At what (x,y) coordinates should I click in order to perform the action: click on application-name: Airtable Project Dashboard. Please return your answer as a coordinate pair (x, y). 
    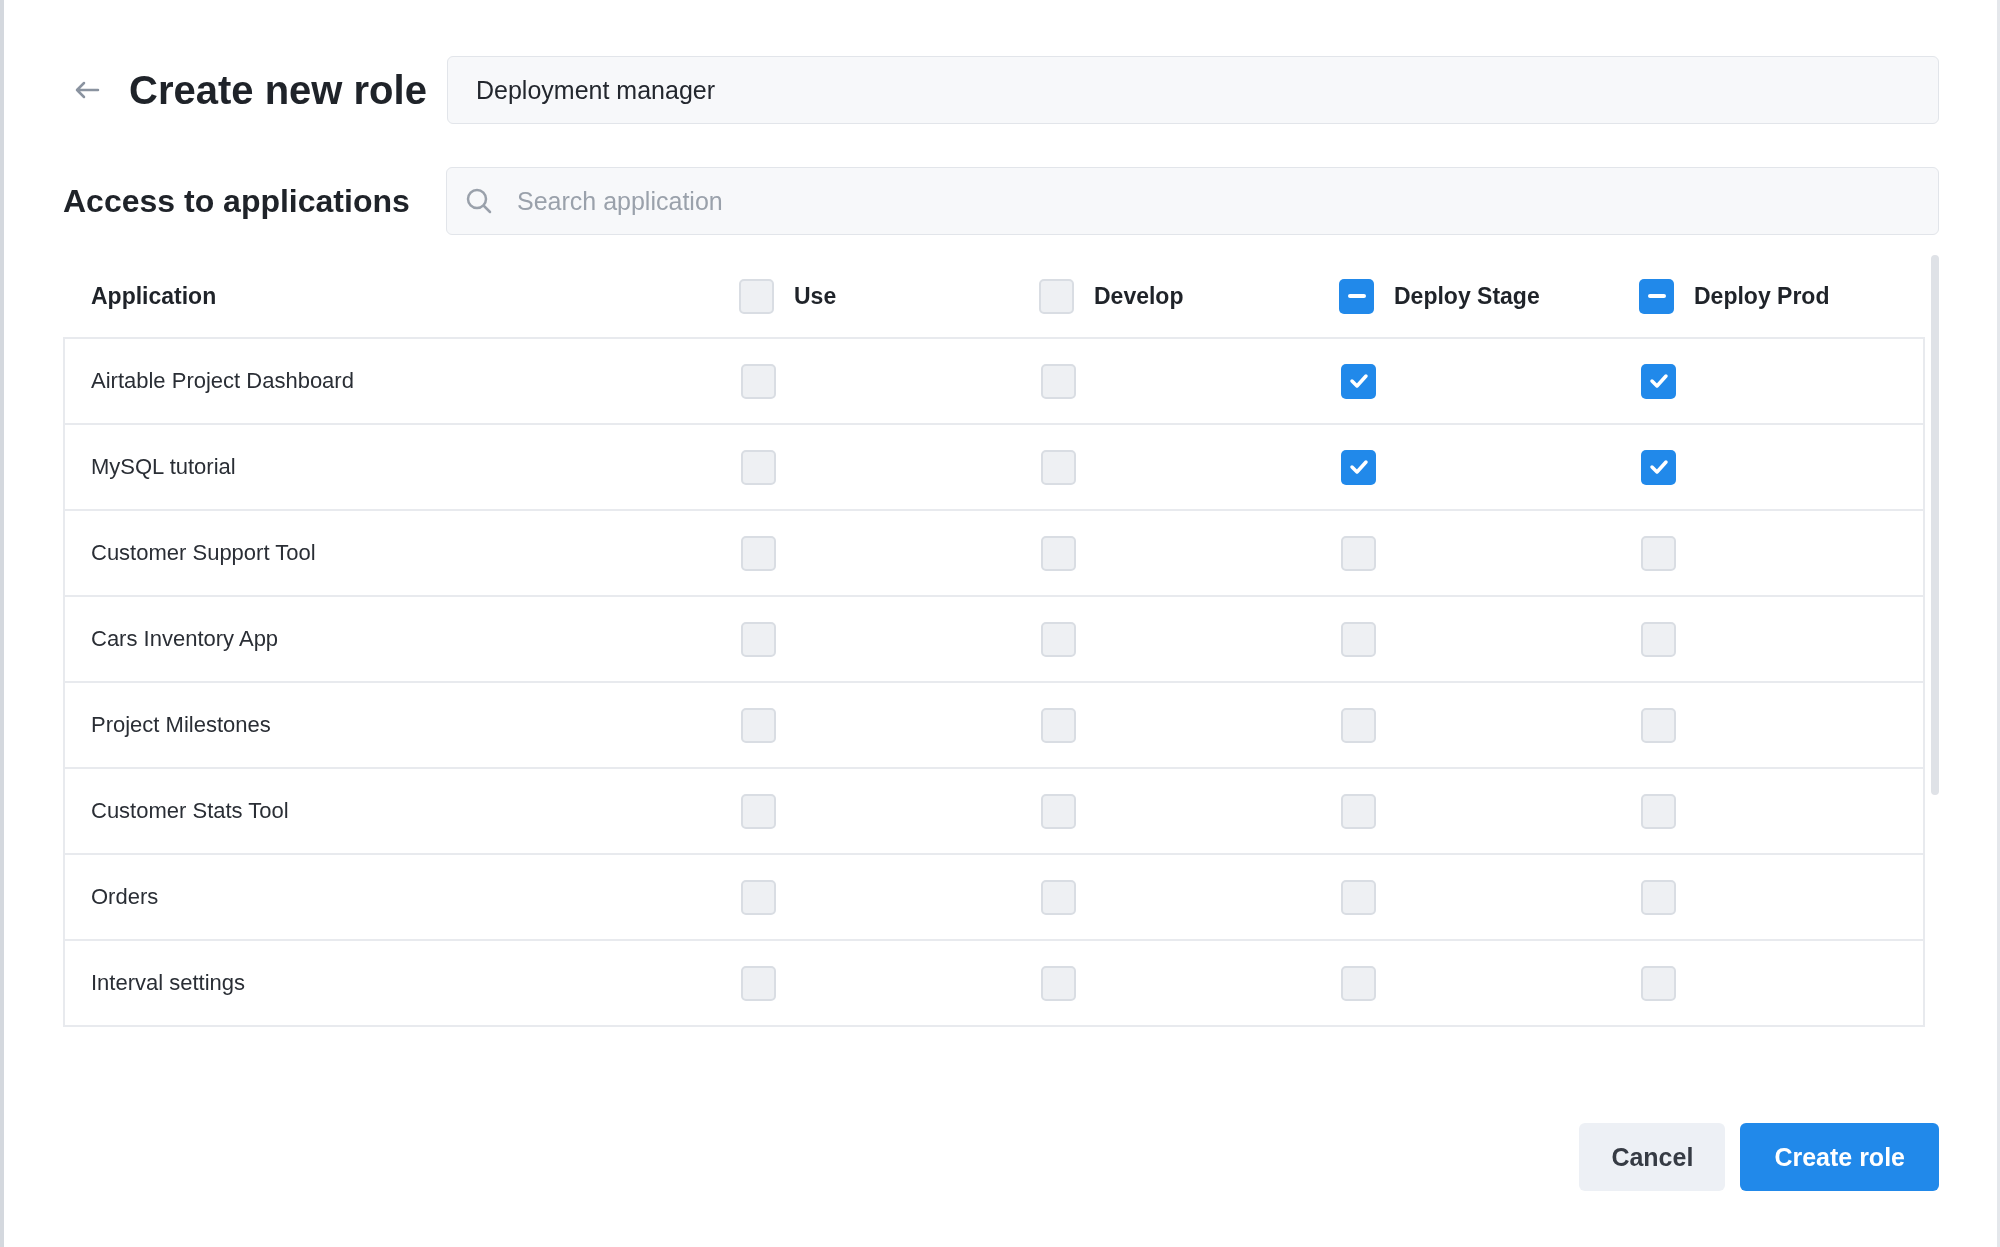
    Looking at the image, I should click on (222, 381).